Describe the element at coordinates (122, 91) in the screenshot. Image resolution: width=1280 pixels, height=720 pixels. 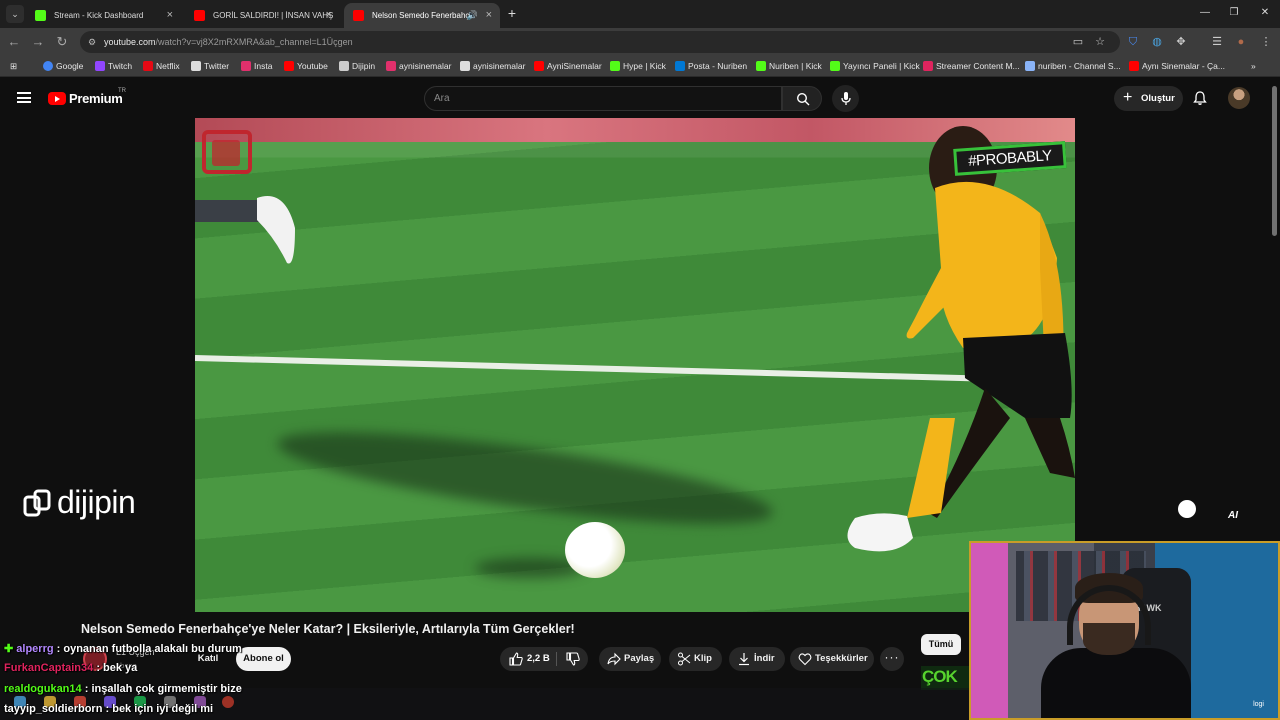
I see `region-code: TR` at that location.